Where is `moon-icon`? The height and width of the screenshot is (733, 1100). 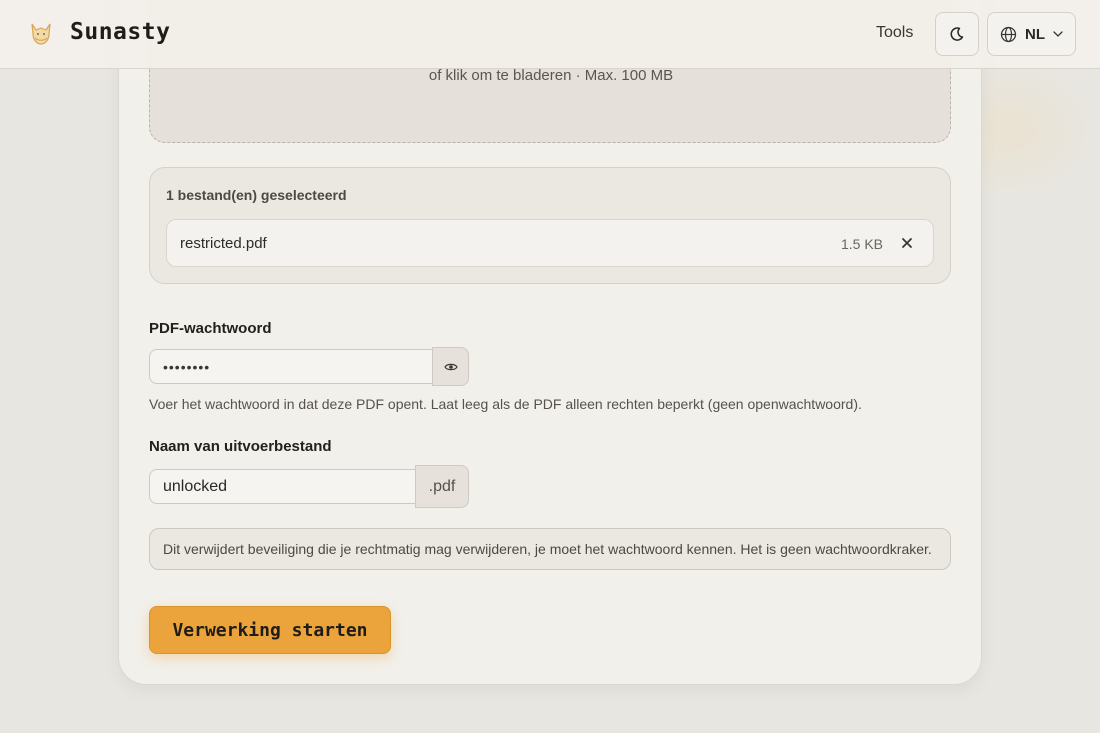 moon-icon is located at coordinates (957, 34).